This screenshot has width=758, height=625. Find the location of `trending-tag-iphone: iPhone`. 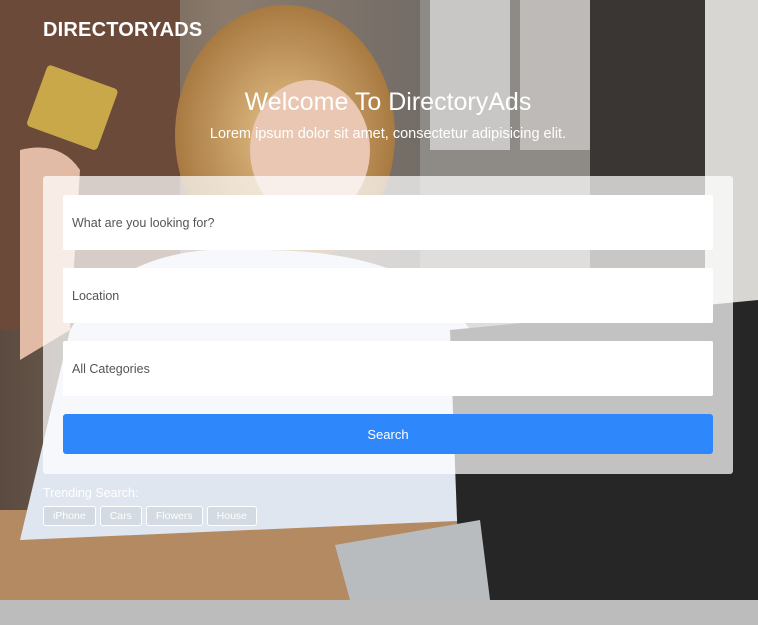

trending-tag-iphone: iPhone is located at coordinates (69, 516).